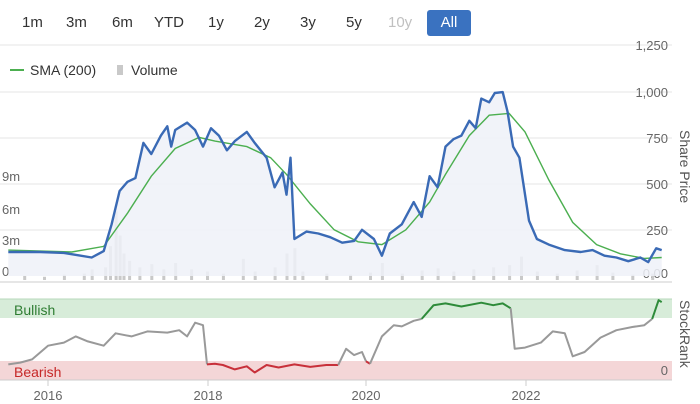  I want to click on x-tick-2016: 2016, so click(48, 395).